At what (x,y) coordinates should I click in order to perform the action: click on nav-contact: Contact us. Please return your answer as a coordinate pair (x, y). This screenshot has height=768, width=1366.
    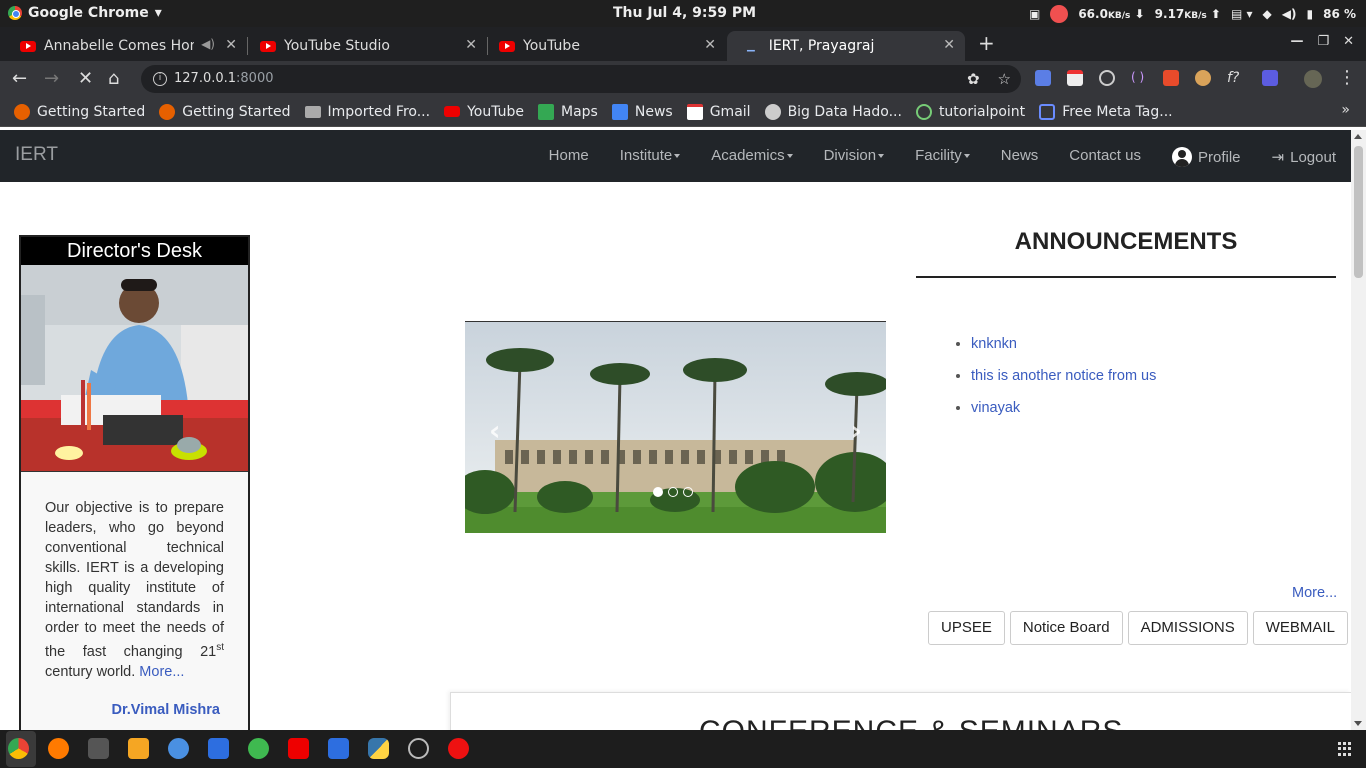
    Looking at the image, I should click on (1105, 157).